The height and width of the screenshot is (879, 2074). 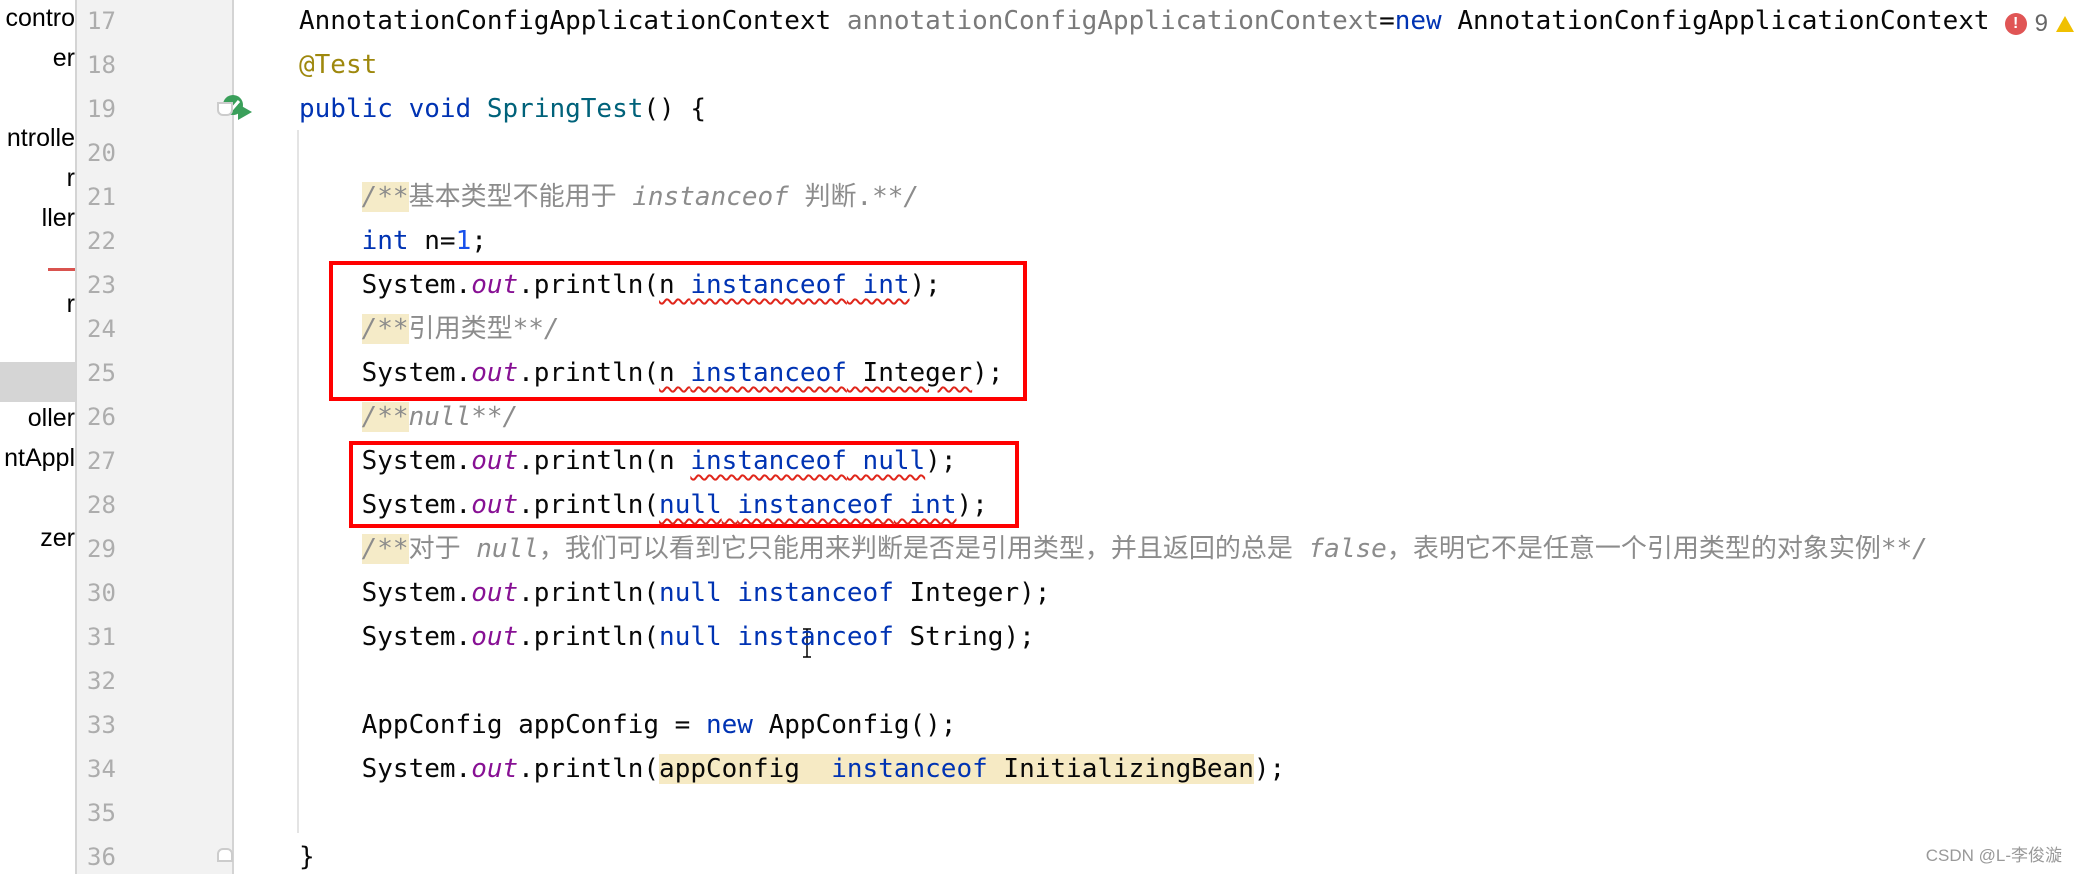 What do you see at coordinates (609, 197) in the screenshot?
I see `code-line: /**基本类型不能用于 instanceof 判断.**/` at bounding box center [609, 197].